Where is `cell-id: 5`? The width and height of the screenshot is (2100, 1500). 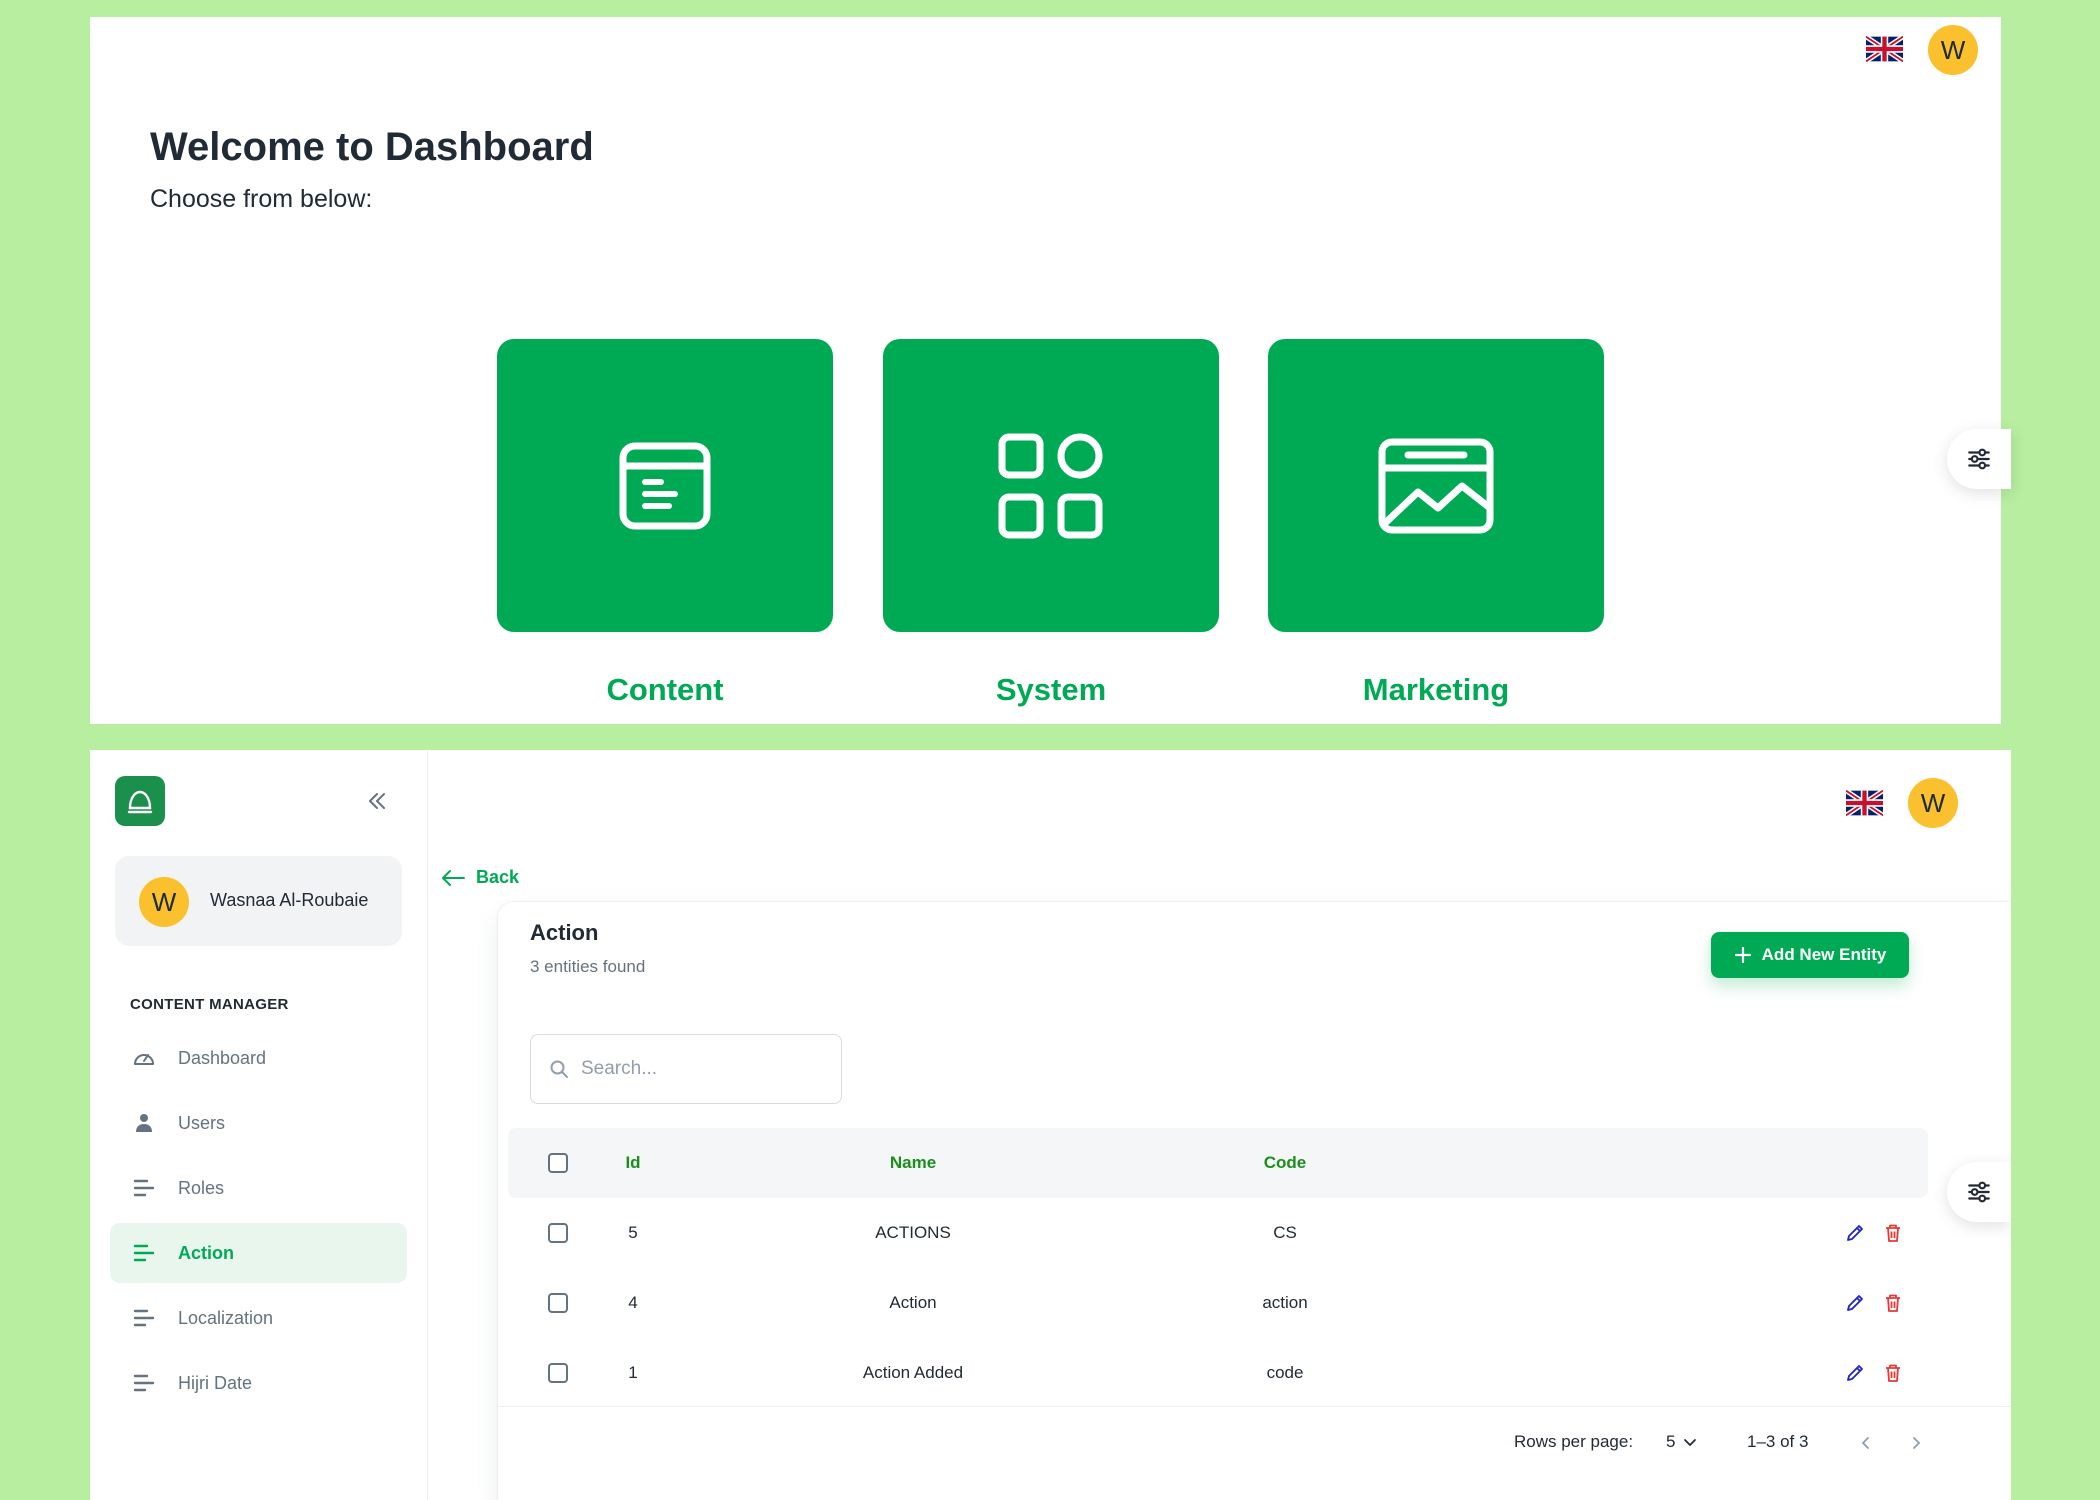 cell-id: 5 is located at coordinates (633, 1232).